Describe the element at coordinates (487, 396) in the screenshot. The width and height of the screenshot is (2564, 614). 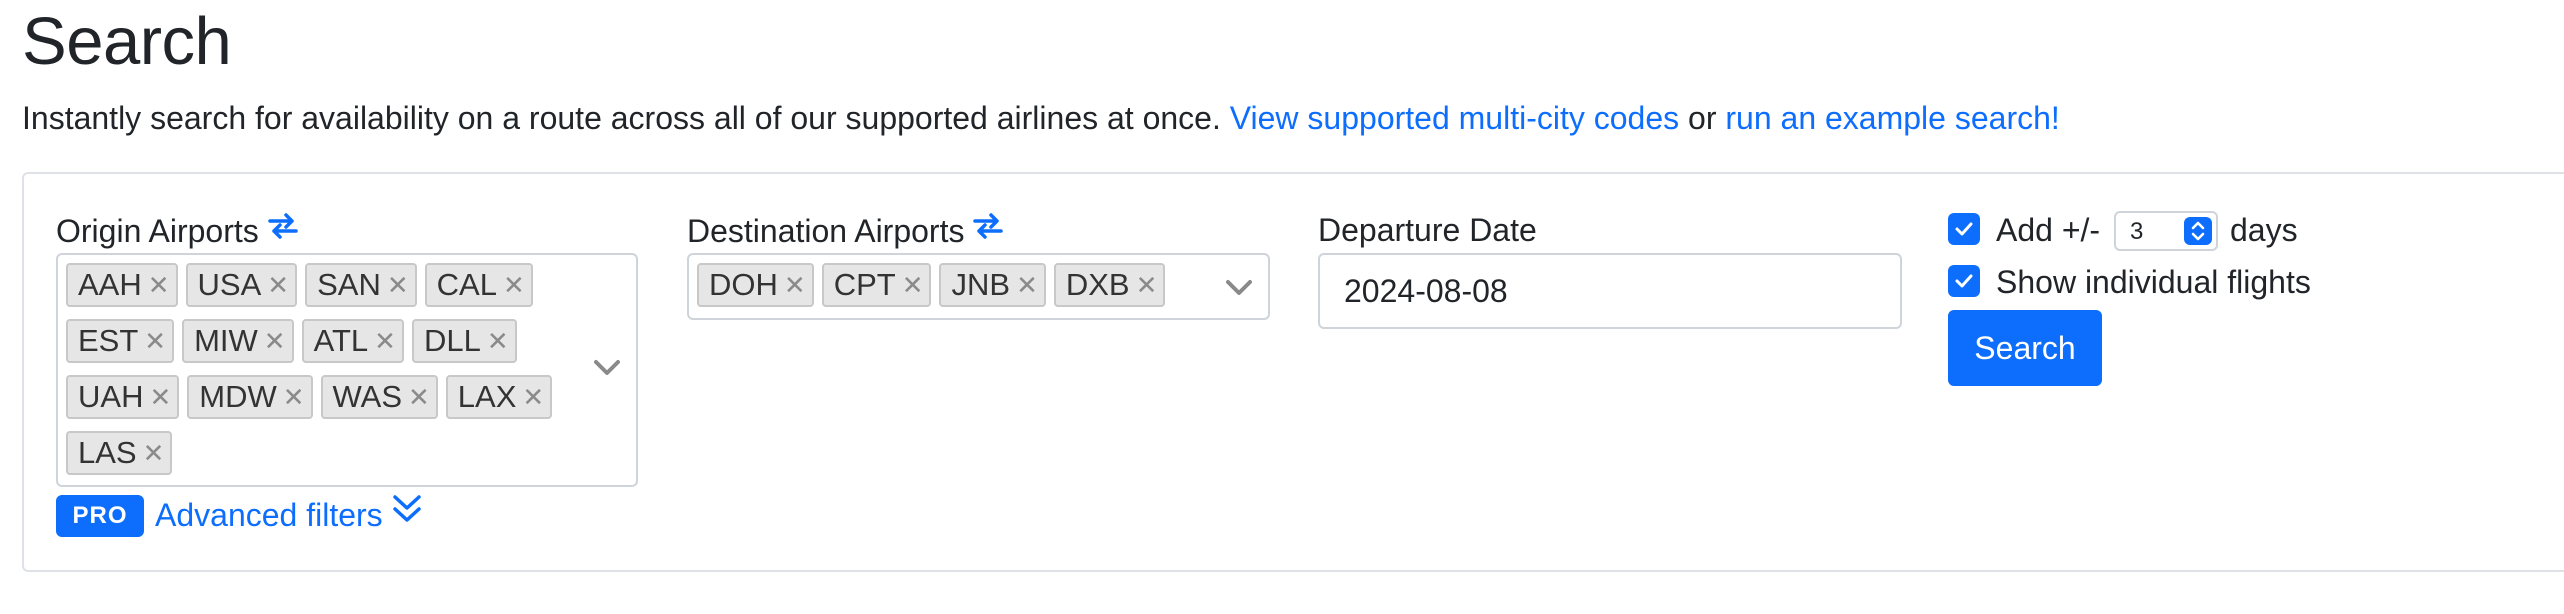
I see `airport-chip-label: LAX` at that location.